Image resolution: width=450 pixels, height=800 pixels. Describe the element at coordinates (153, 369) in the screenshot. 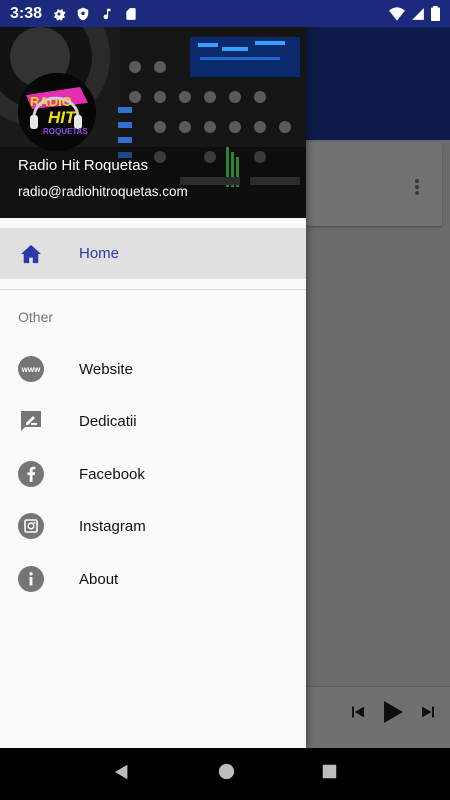

I see `drawer-item-website: www Website` at that location.